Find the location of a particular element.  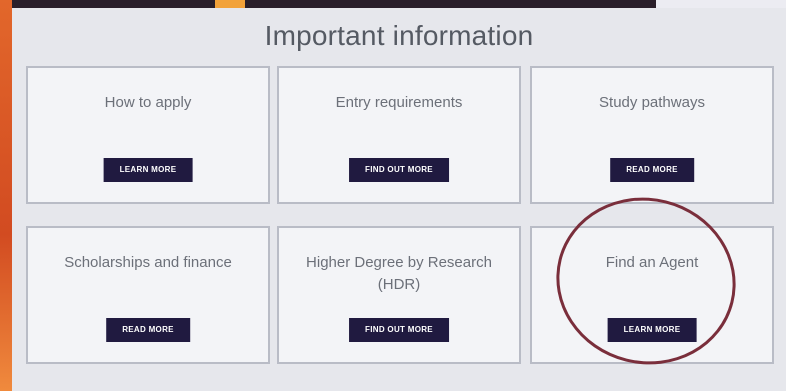

card-title: Entry requirements is located at coordinates (399, 102).